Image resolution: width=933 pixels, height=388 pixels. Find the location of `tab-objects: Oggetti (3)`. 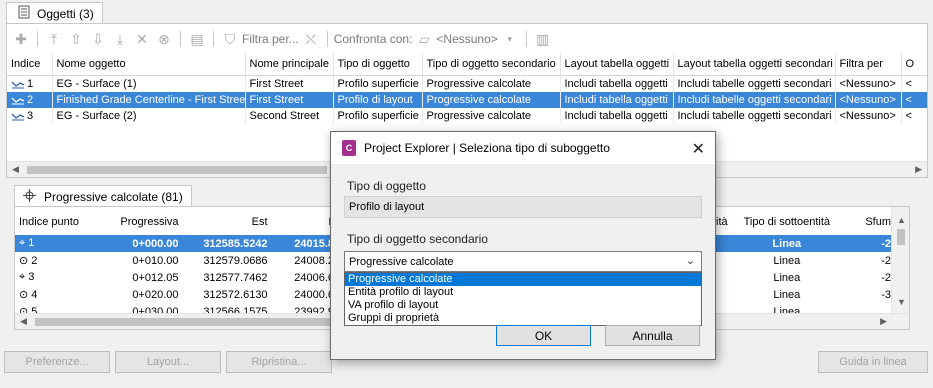

tab-objects: Oggetti (3) is located at coordinates (54, 13).